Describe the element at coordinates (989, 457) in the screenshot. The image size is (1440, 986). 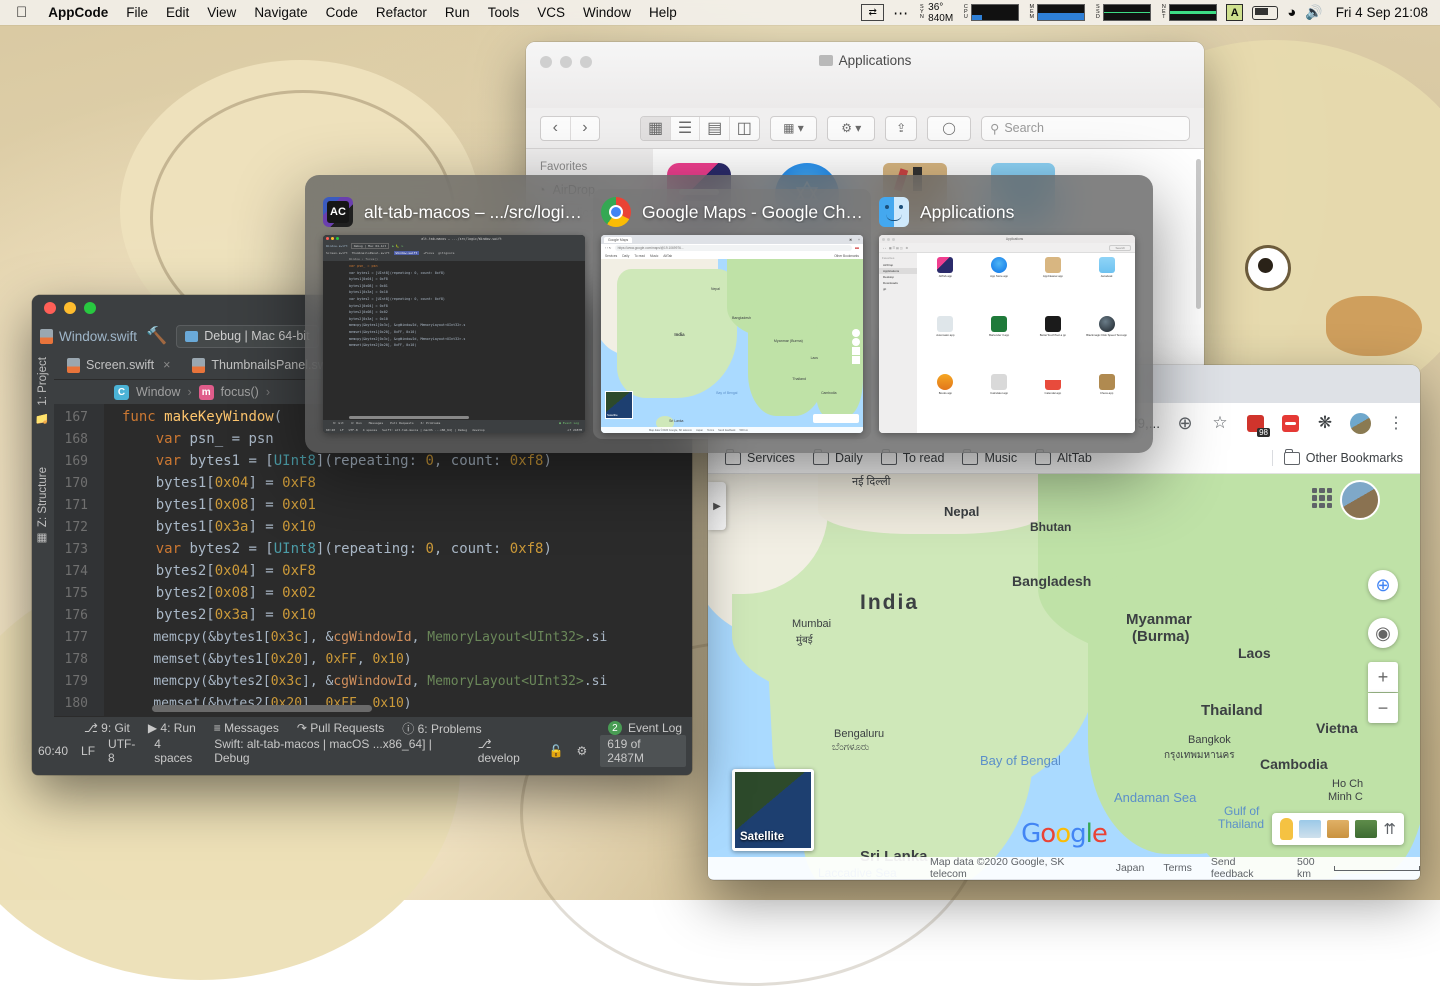
I see `bookmark-music: Music` at that location.